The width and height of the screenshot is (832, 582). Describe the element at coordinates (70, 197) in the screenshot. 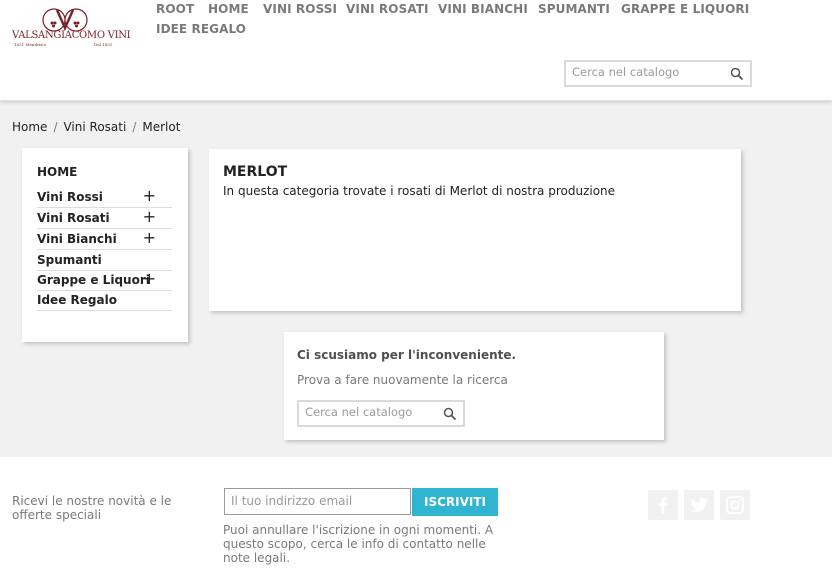

I see `sidebar-item-label: Vini Rossi` at that location.